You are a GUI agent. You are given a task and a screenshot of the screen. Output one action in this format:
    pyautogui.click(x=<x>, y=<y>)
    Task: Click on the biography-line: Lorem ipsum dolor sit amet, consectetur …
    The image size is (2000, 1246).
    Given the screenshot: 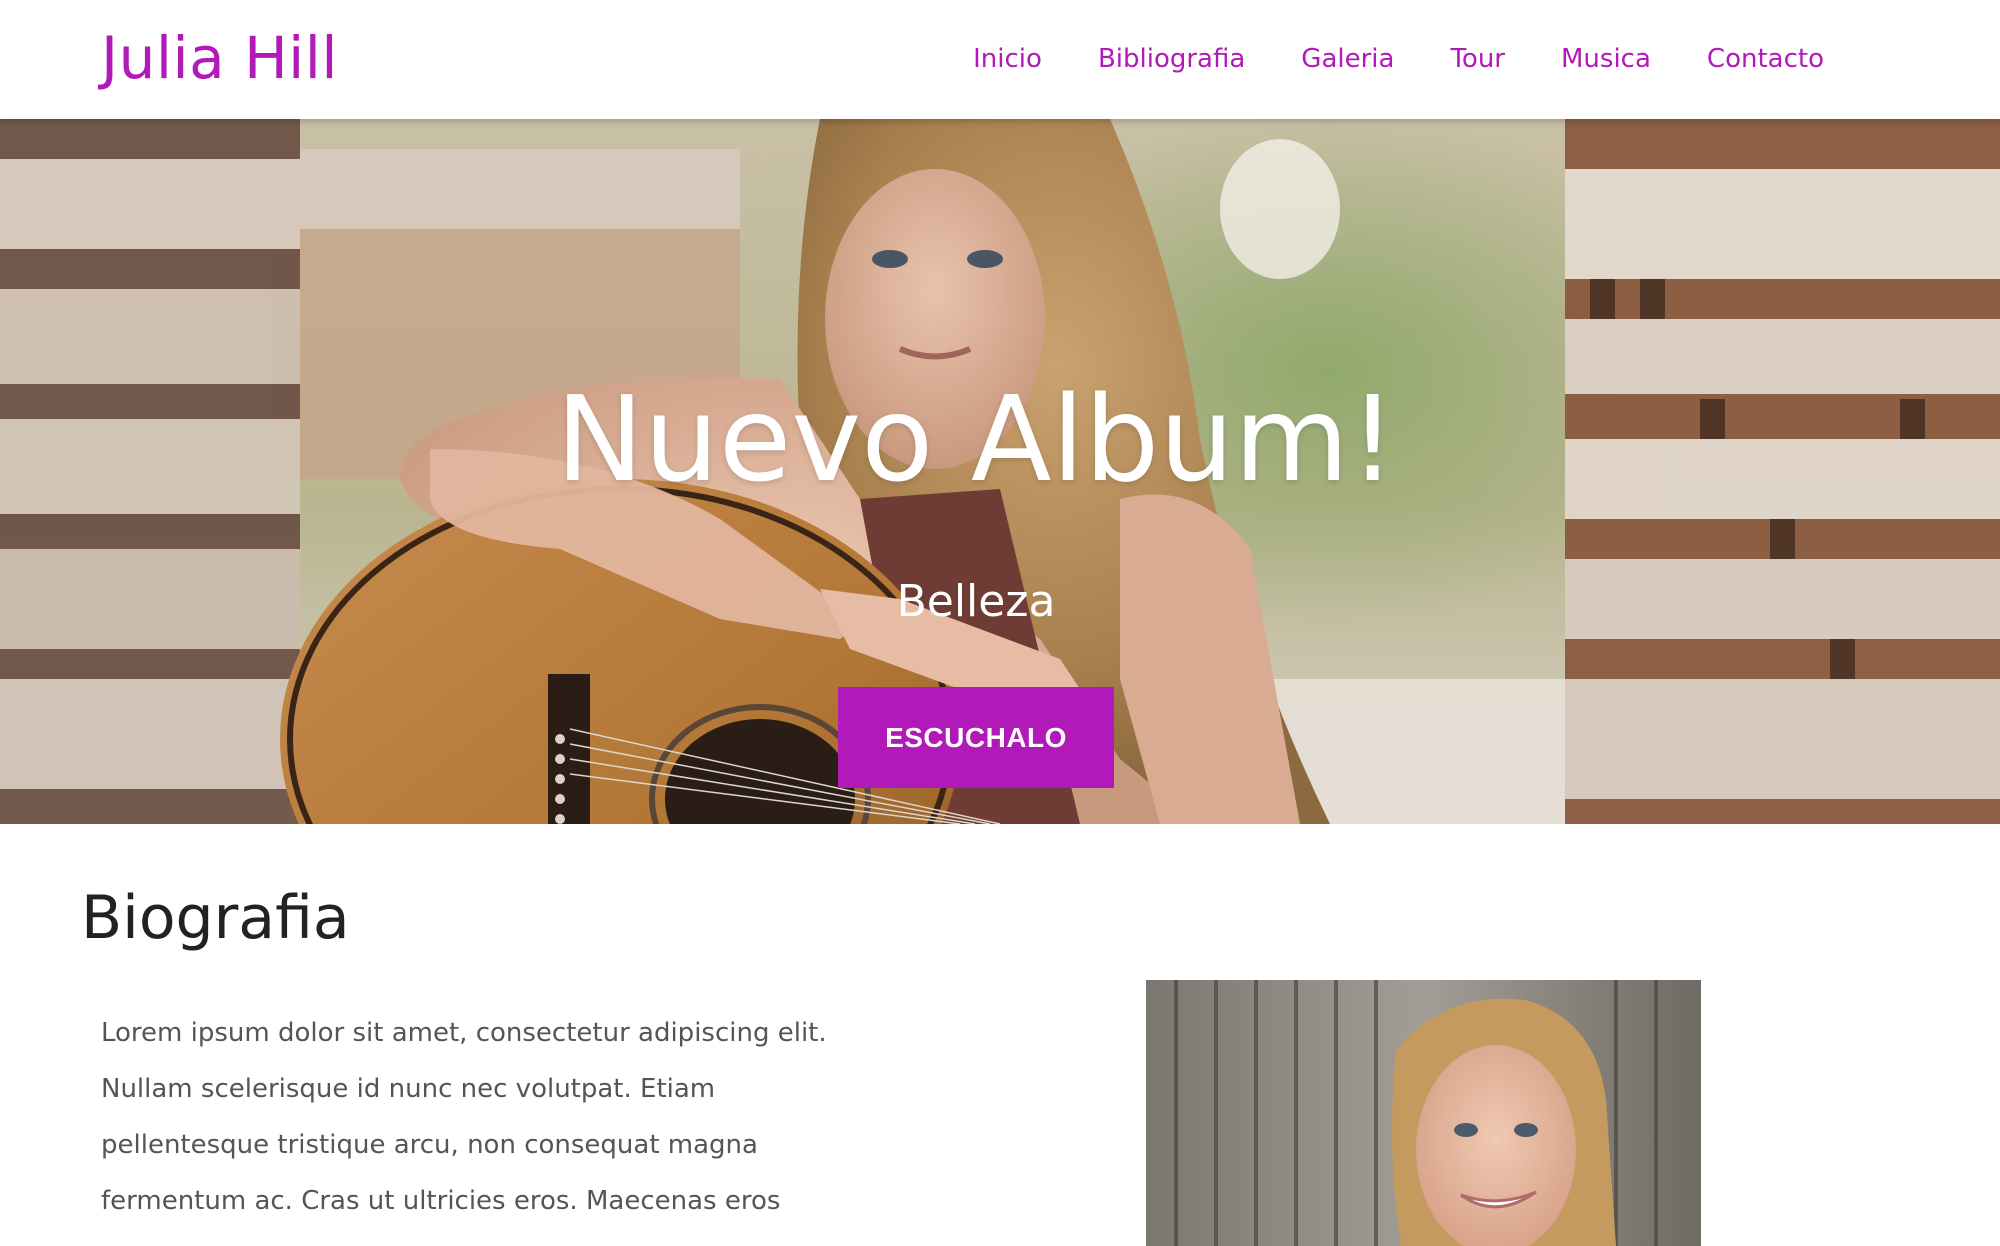 What is the action you would take?
    pyautogui.click(x=464, y=1033)
    